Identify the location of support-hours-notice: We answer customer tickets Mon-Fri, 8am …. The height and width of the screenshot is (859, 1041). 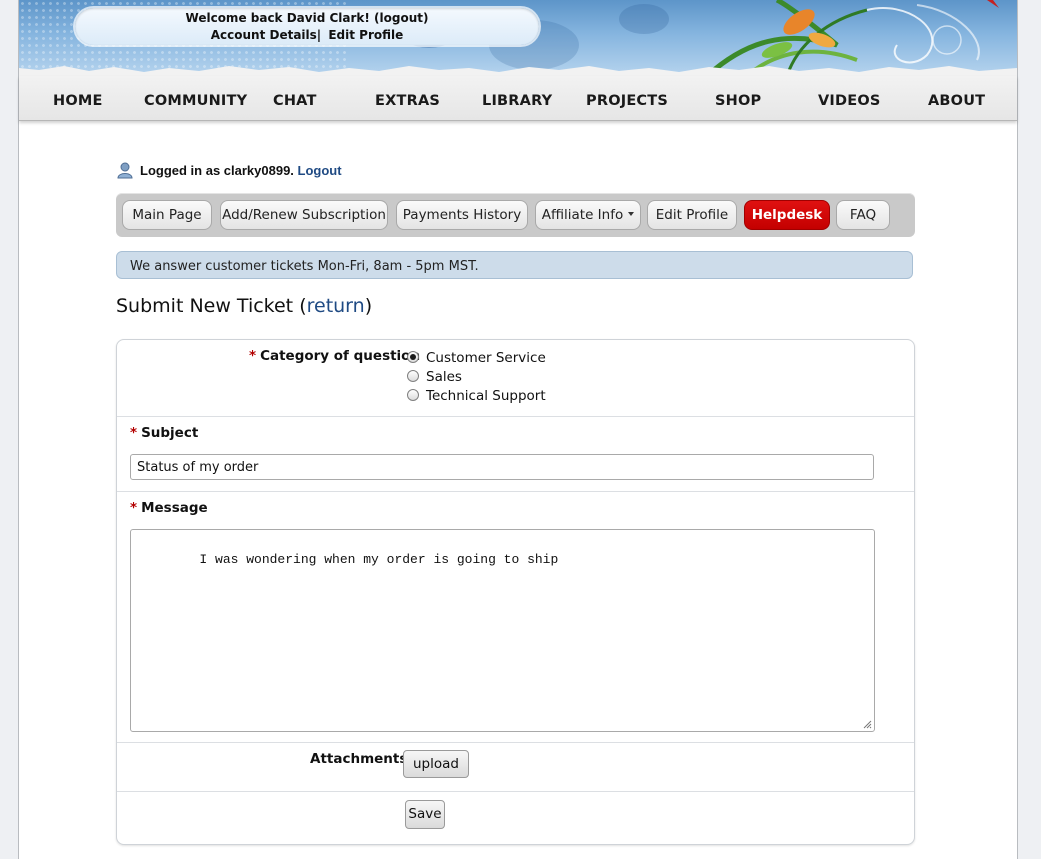
(514, 265).